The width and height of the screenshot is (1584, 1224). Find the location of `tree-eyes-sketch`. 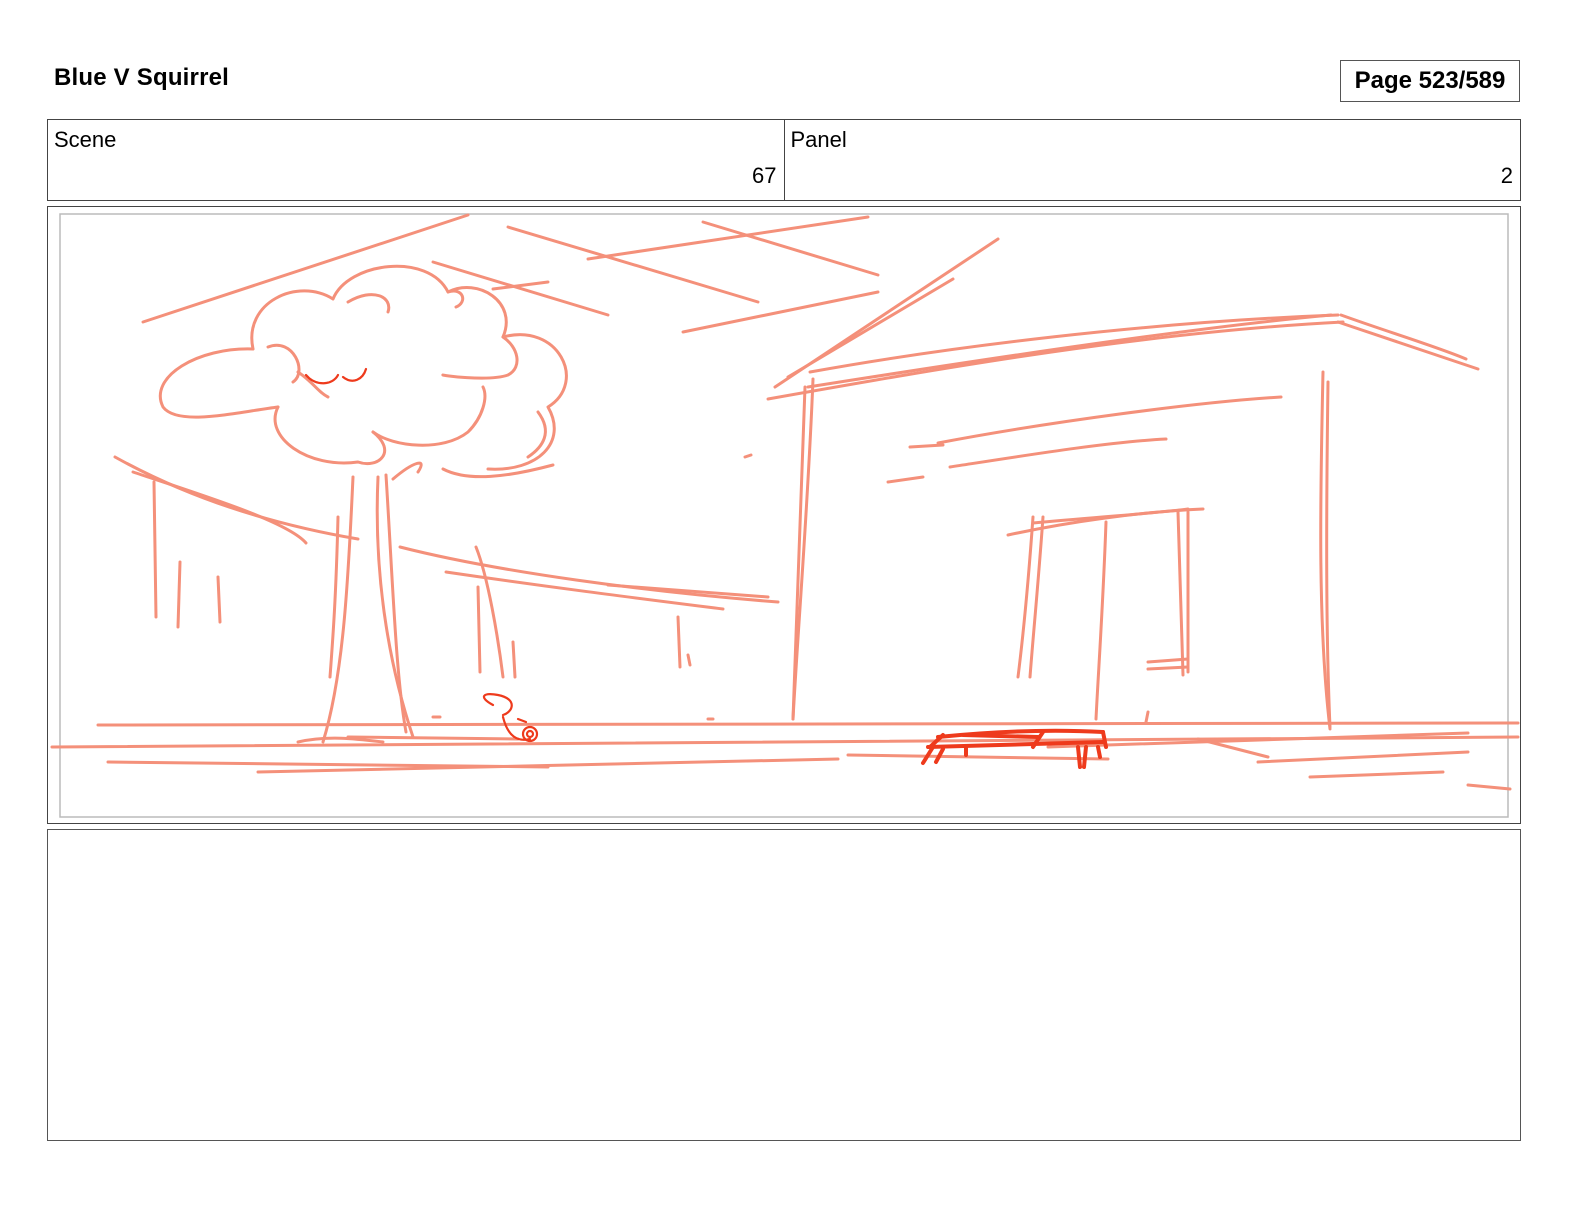

tree-eyes-sketch is located at coordinates (336, 376).